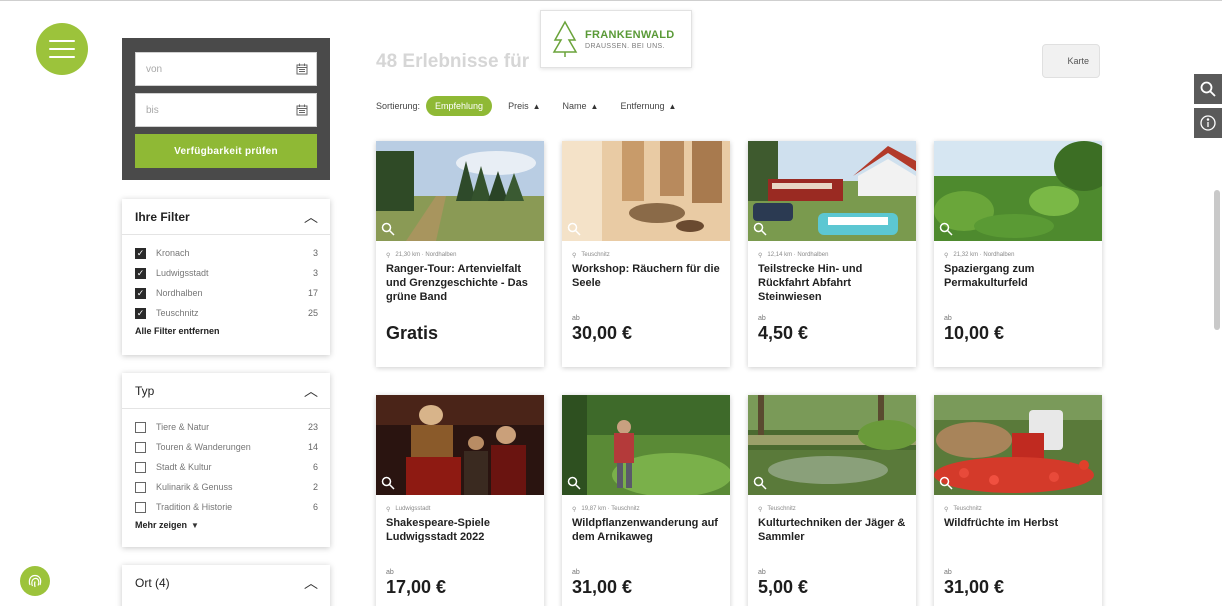 This screenshot has height=606, width=1222. Describe the element at coordinates (226, 69) in the screenshot. I see `date-from-field: von` at that location.